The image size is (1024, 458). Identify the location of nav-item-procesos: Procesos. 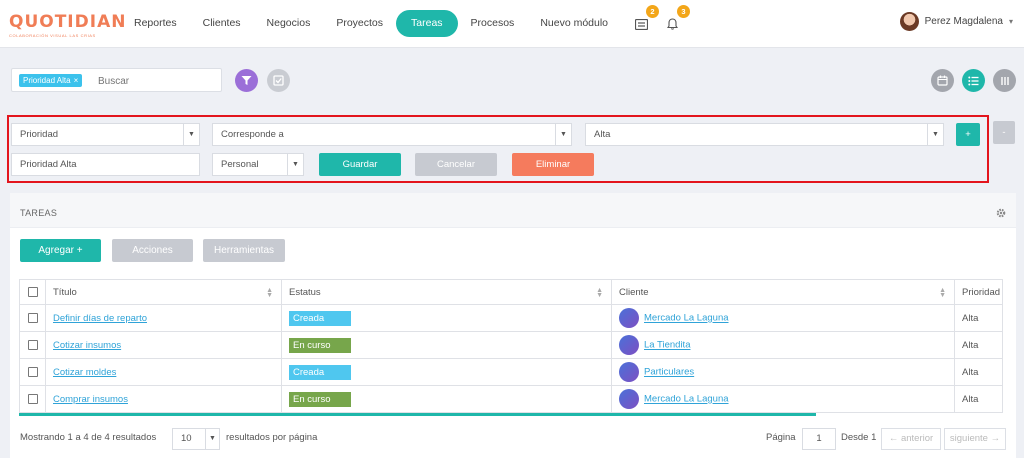
(493, 23).